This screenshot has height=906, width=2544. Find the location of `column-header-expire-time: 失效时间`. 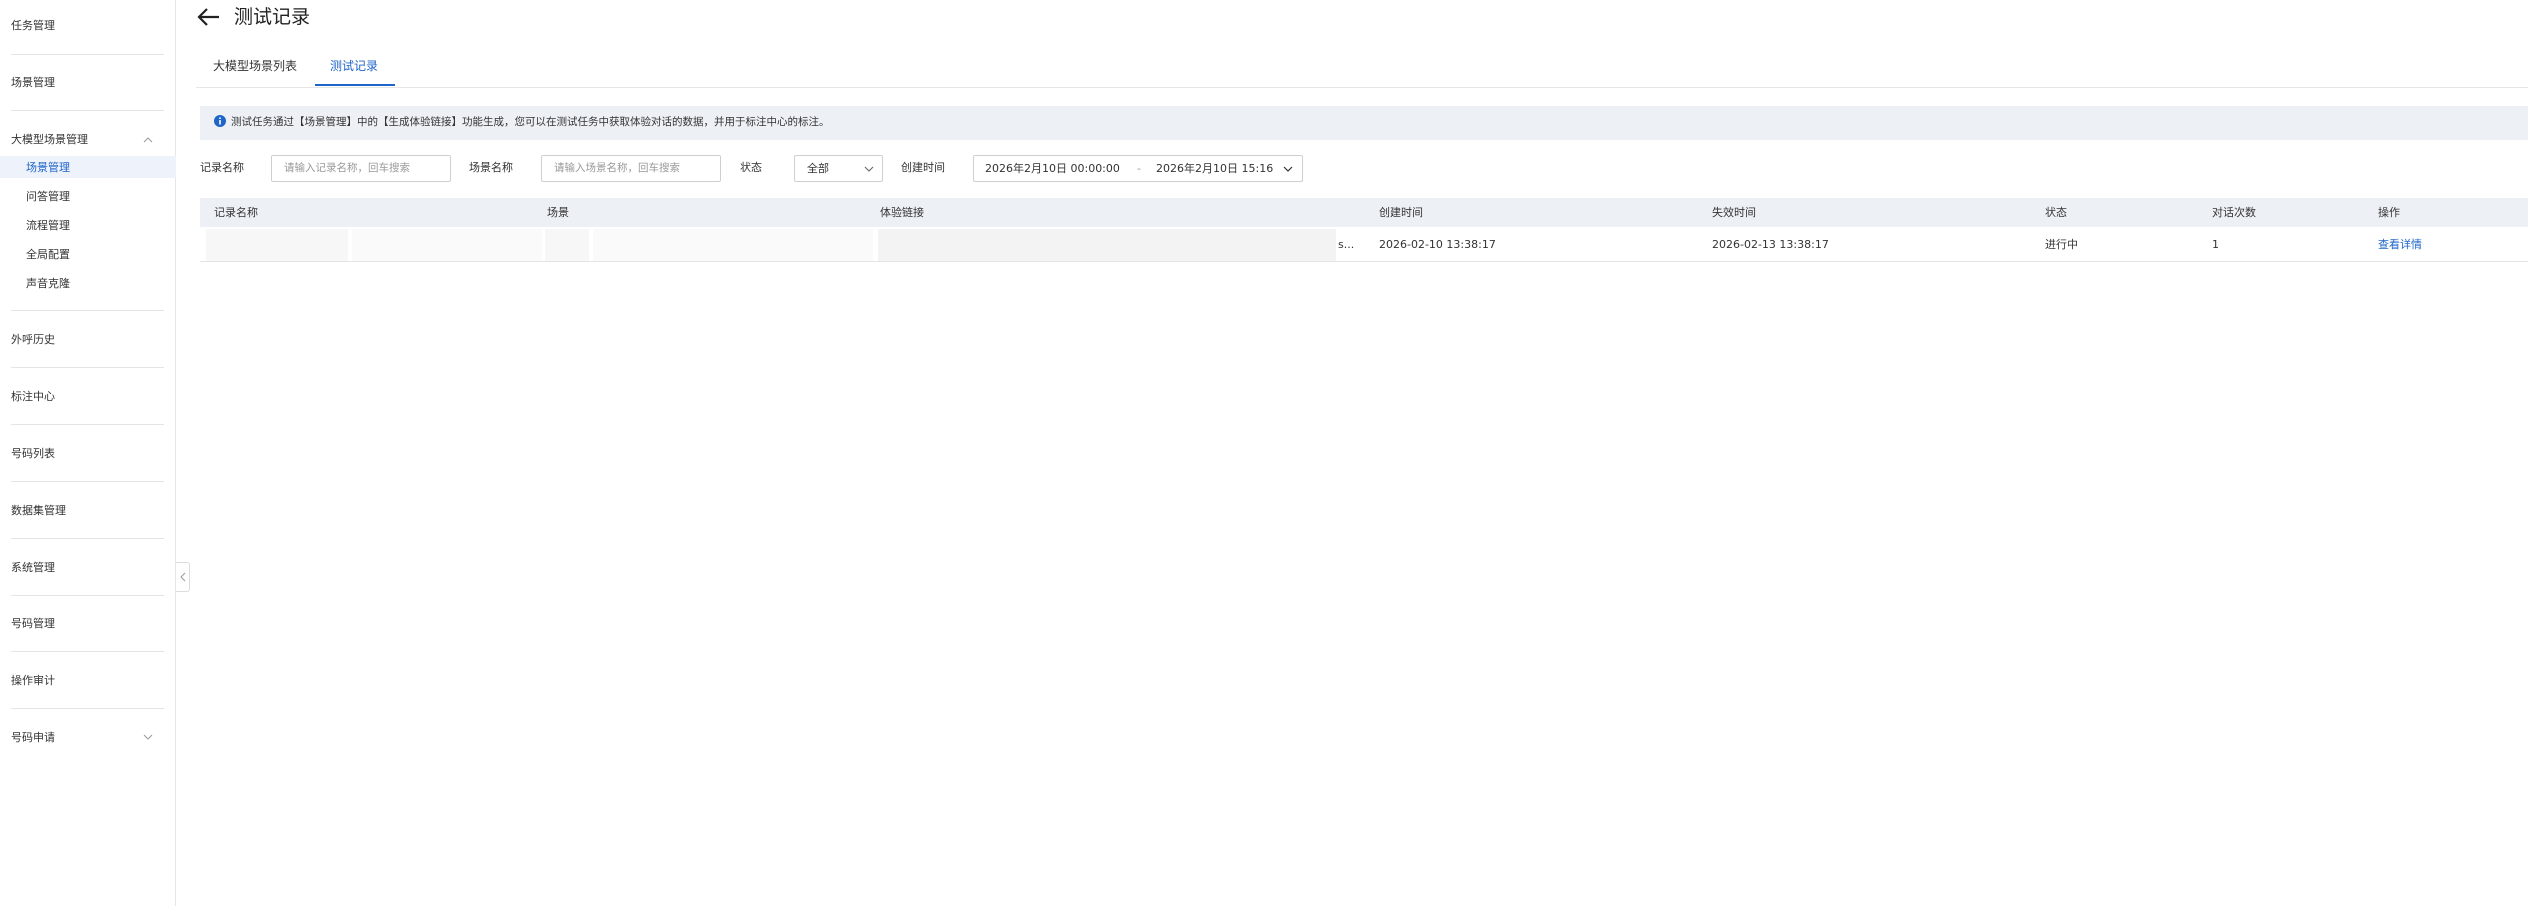

column-header-expire-time: 失效时间 is located at coordinates (1734, 212).